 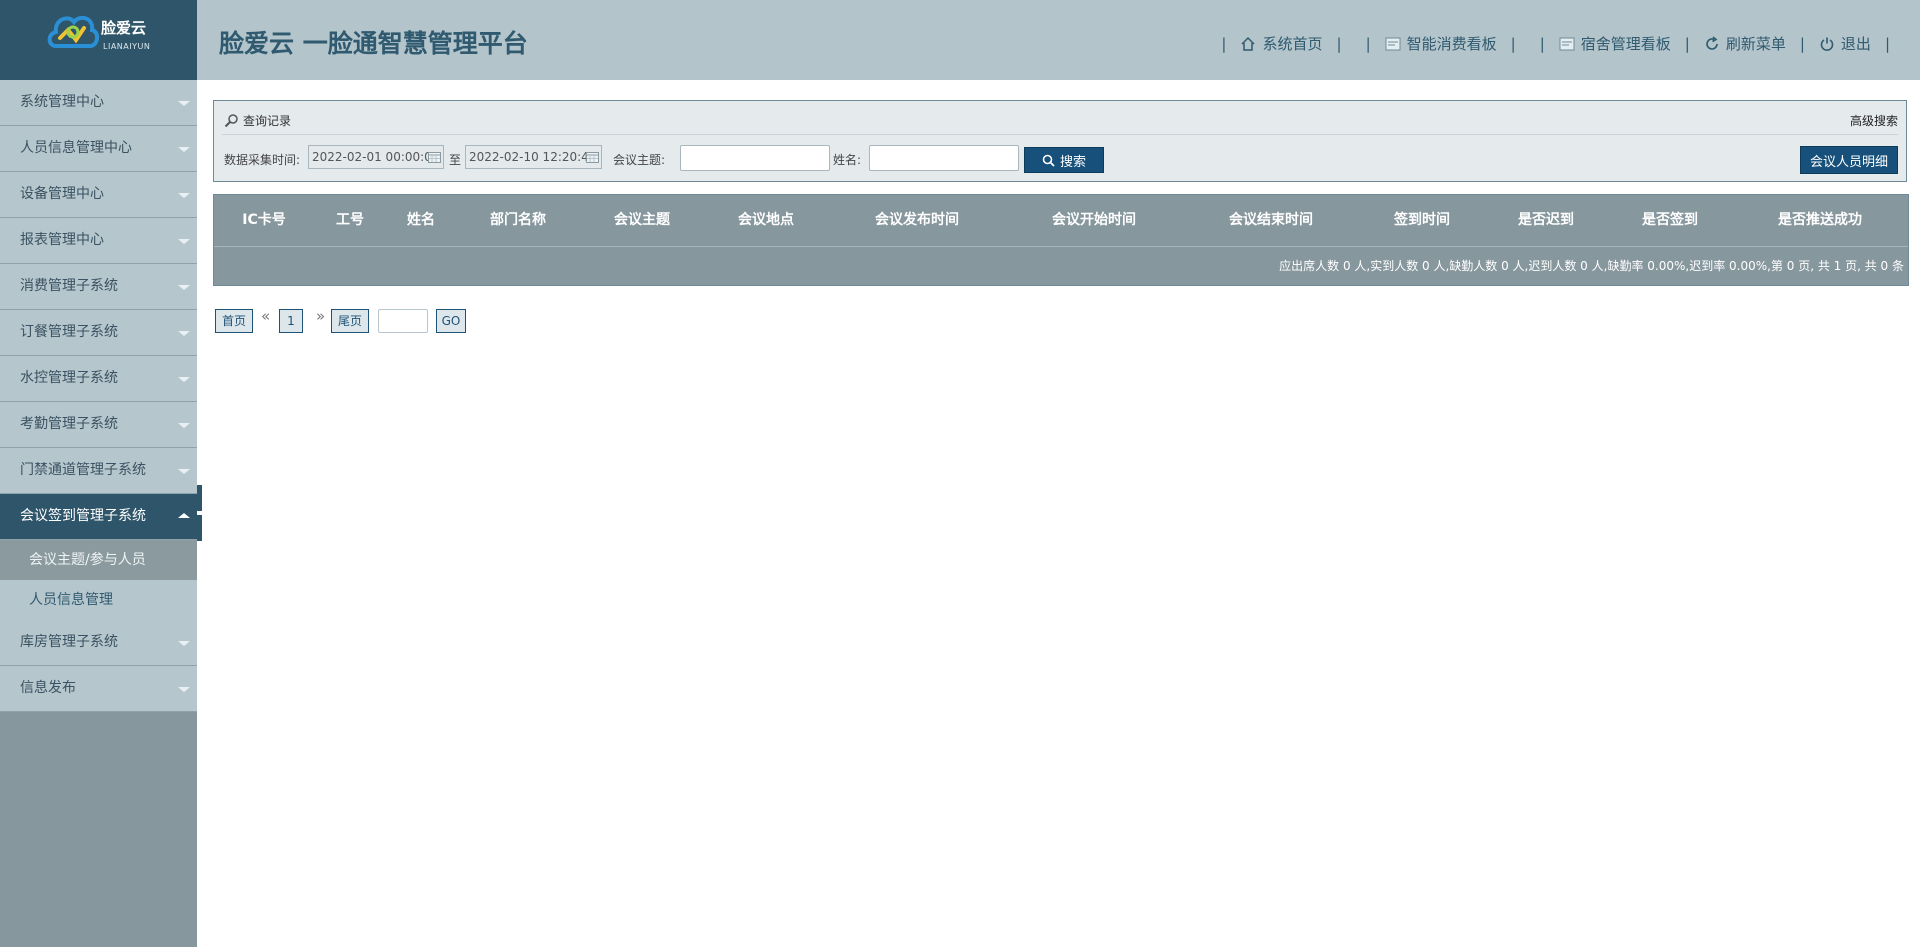 What do you see at coordinates (403, 321) in the screenshot?
I see `page-jump-input` at bounding box center [403, 321].